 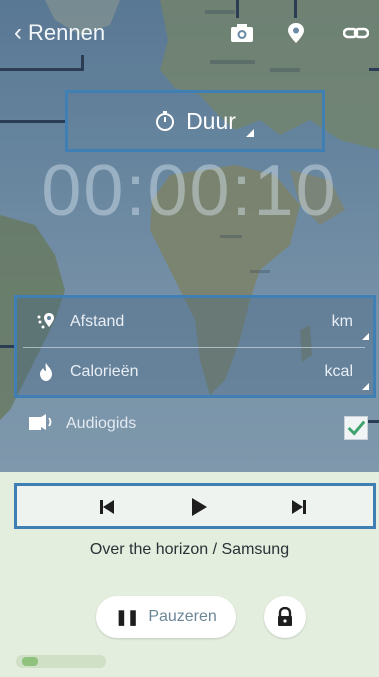 What do you see at coordinates (296, 33) in the screenshot?
I see `location-pin-icon` at bounding box center [296, 33].